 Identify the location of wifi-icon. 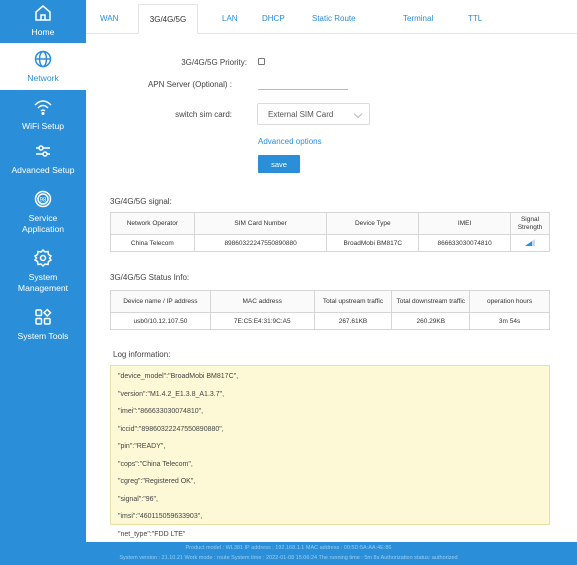
(43, 107).